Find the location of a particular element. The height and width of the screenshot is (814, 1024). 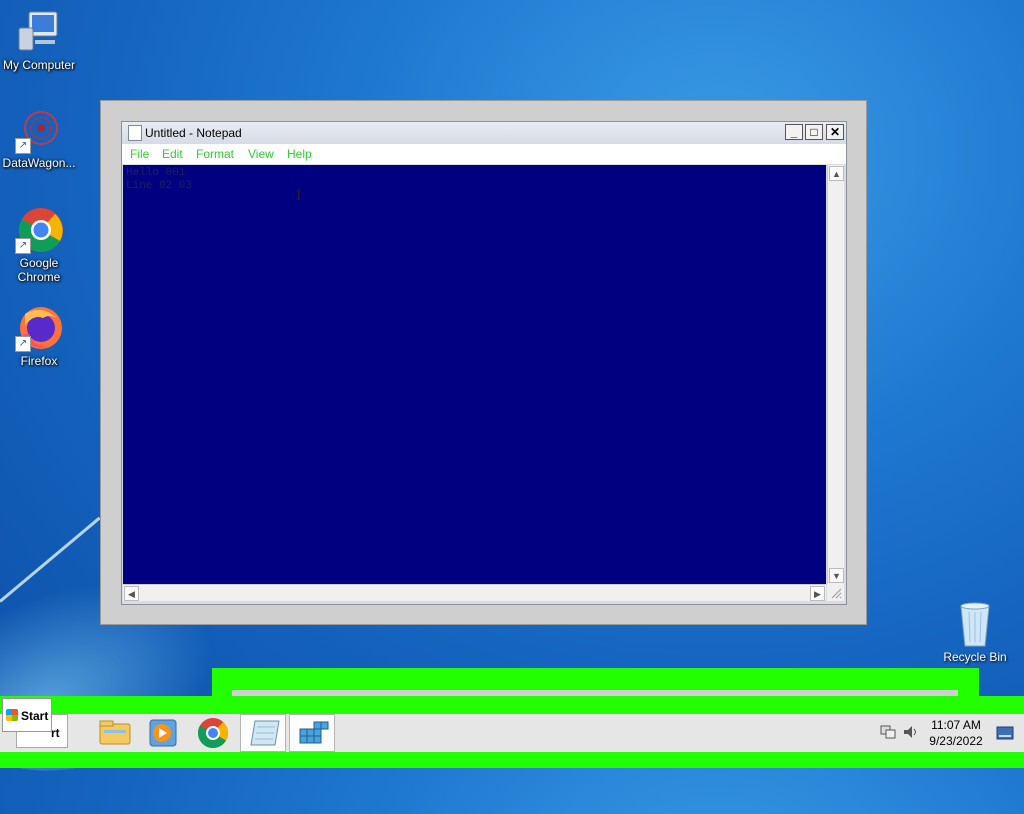

maximize-button: □ is located at coordinates (814, 132).